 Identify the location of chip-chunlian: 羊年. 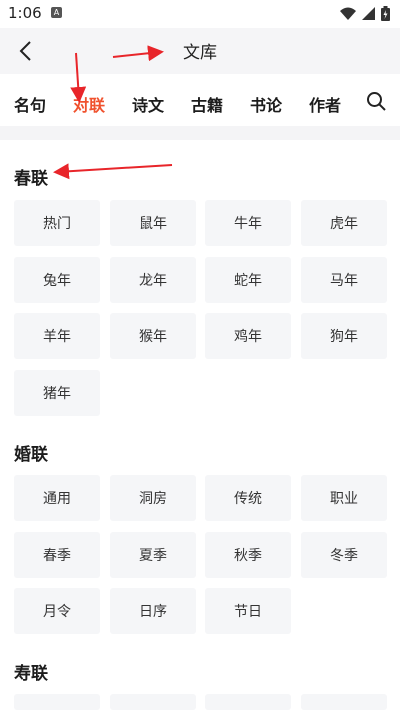
(57, 336).